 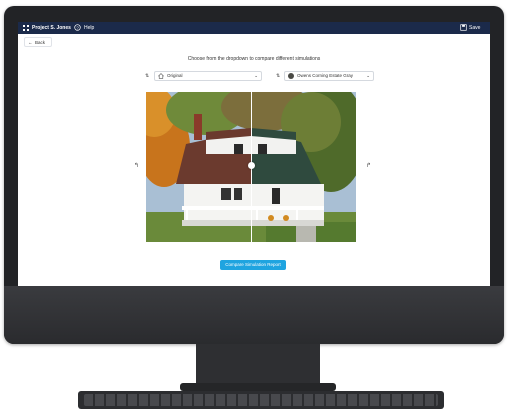 I want to click on color-swatch, so click(x=291, y=76).